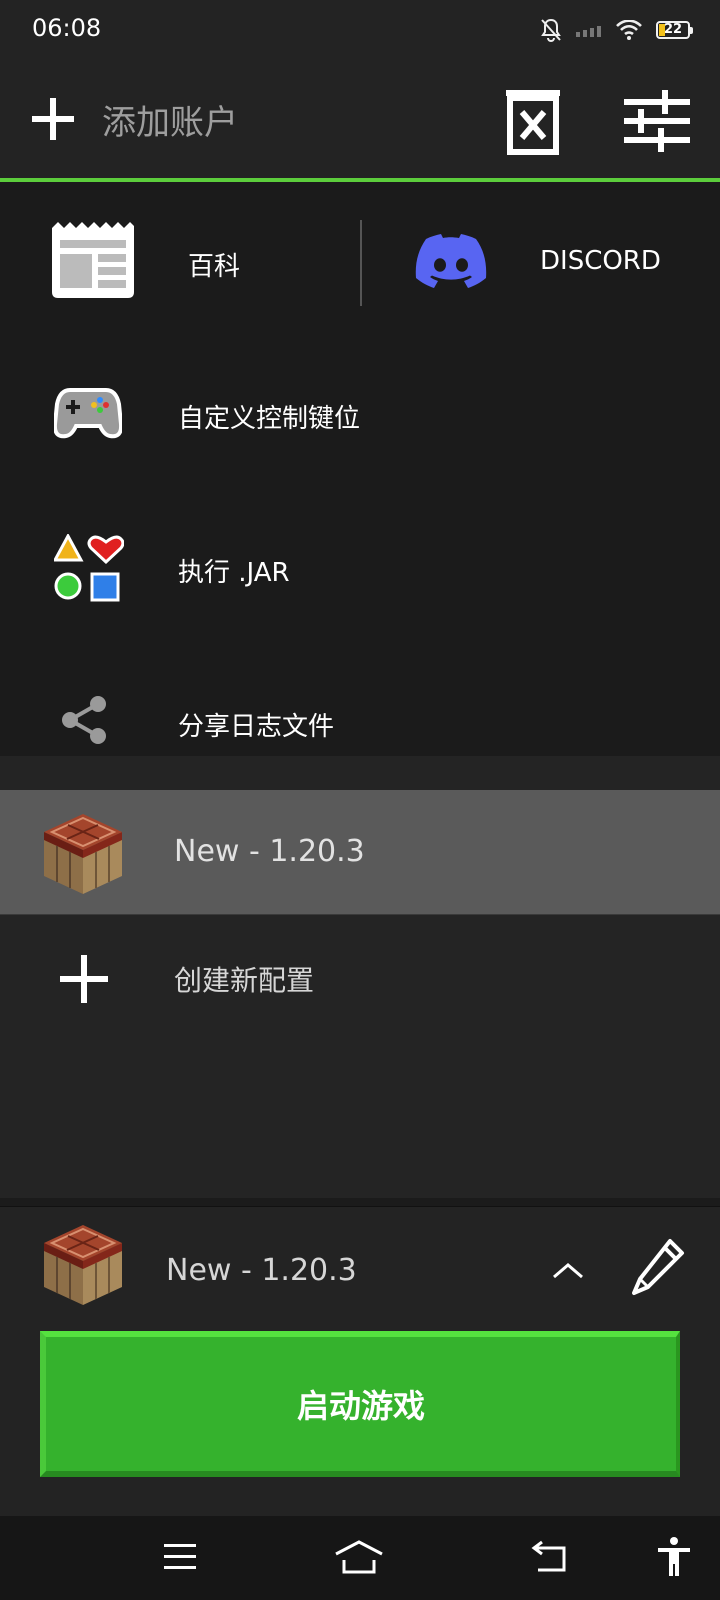 This screenshot has width=720, height=1600. I want to click on profile-item-selected: New - 1.20.3, so click(360, 852).